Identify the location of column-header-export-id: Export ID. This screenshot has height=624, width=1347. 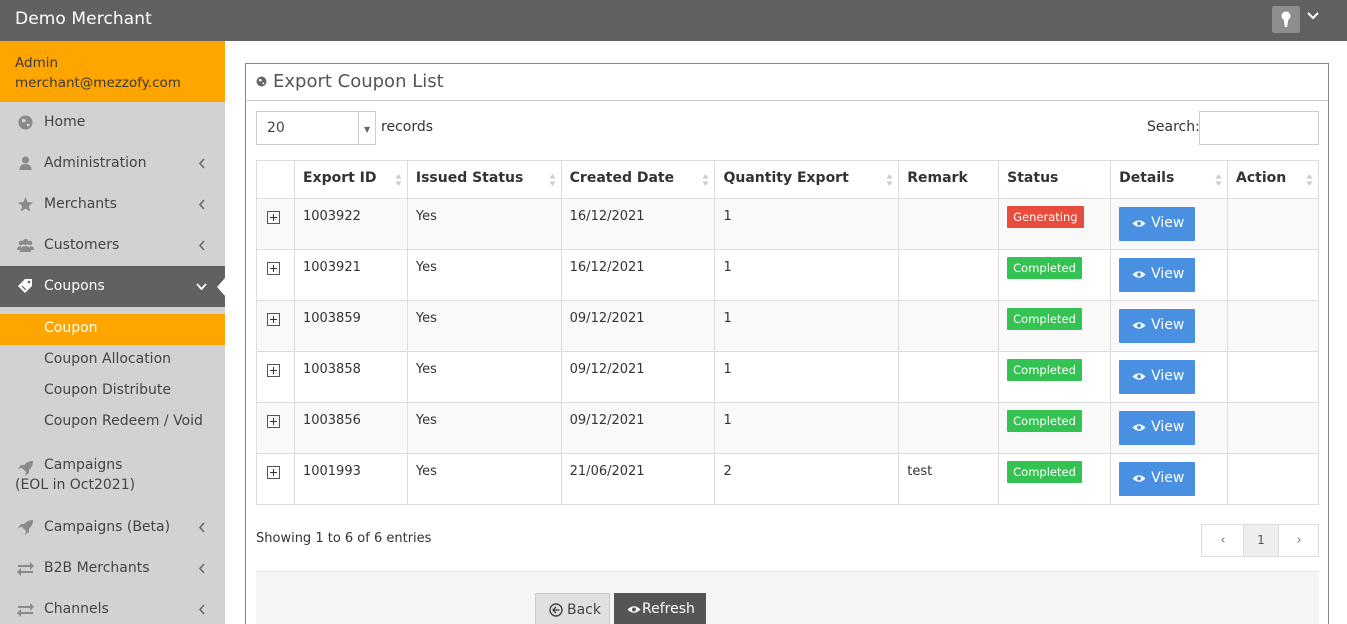
(350, 179).